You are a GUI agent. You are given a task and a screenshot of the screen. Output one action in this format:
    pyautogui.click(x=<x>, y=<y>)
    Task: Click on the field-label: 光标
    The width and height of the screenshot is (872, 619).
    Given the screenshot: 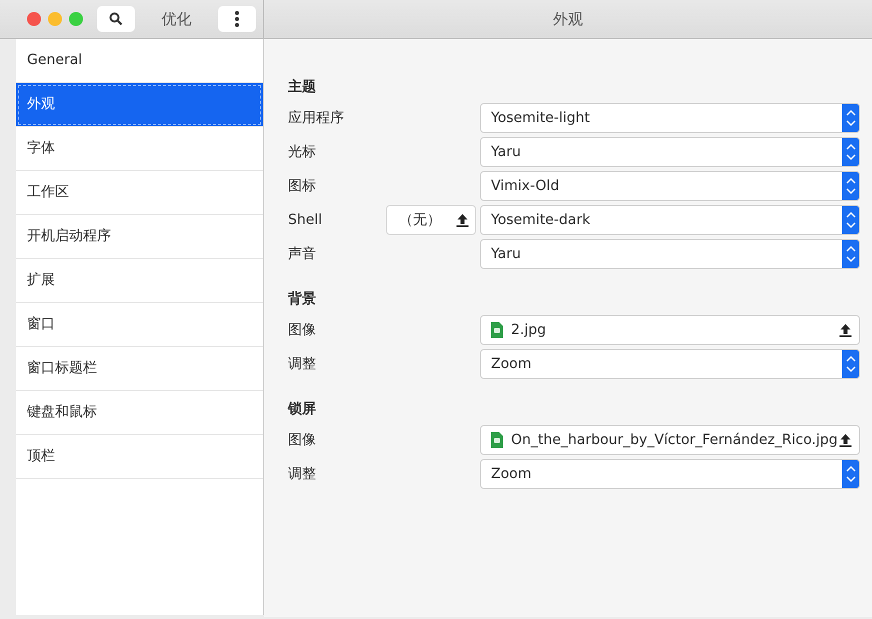 What is the action you would take?
    pyautogui.click(x=302, y=152)
    